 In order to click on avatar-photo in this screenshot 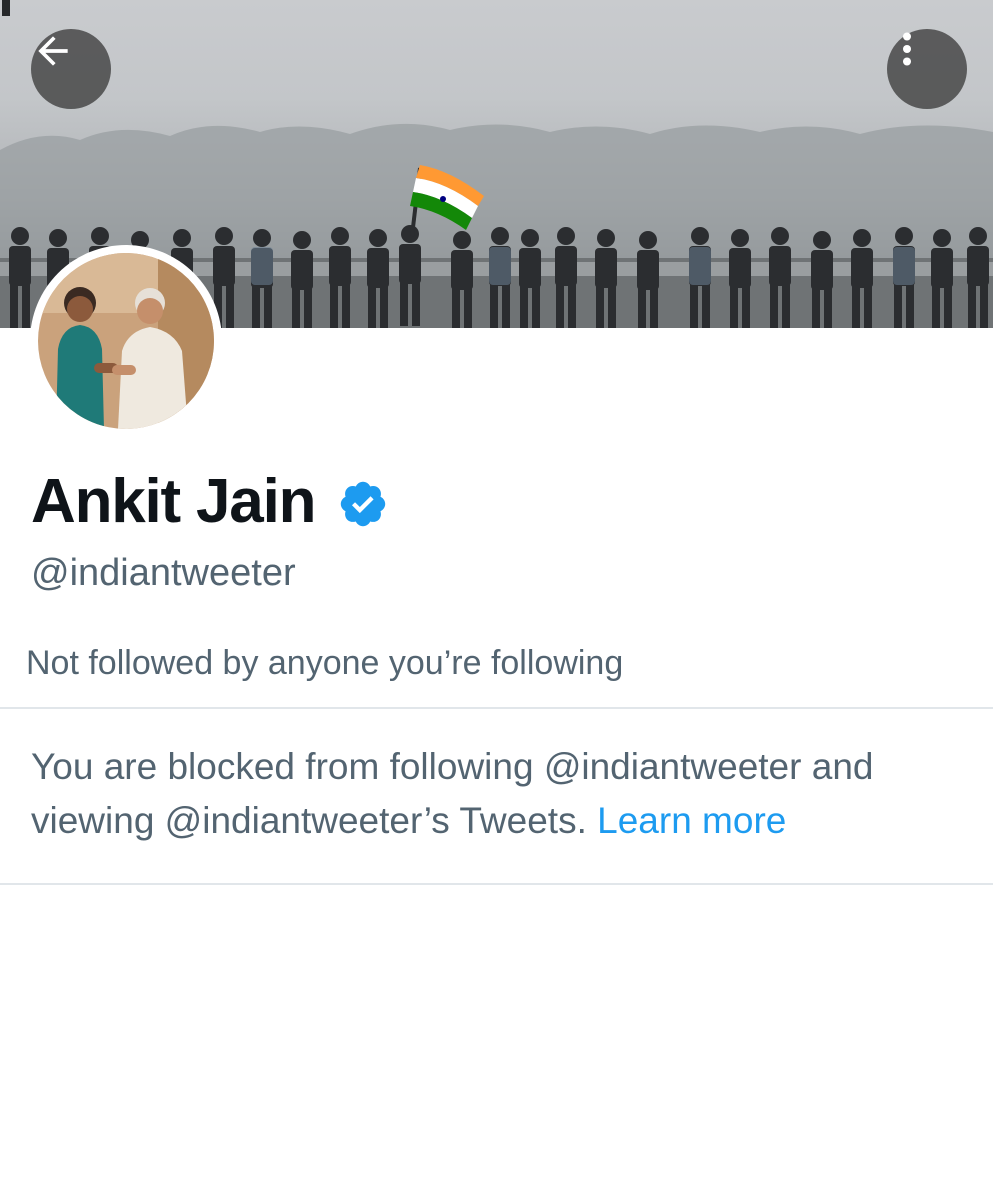, I will do `click(126, 341)`.